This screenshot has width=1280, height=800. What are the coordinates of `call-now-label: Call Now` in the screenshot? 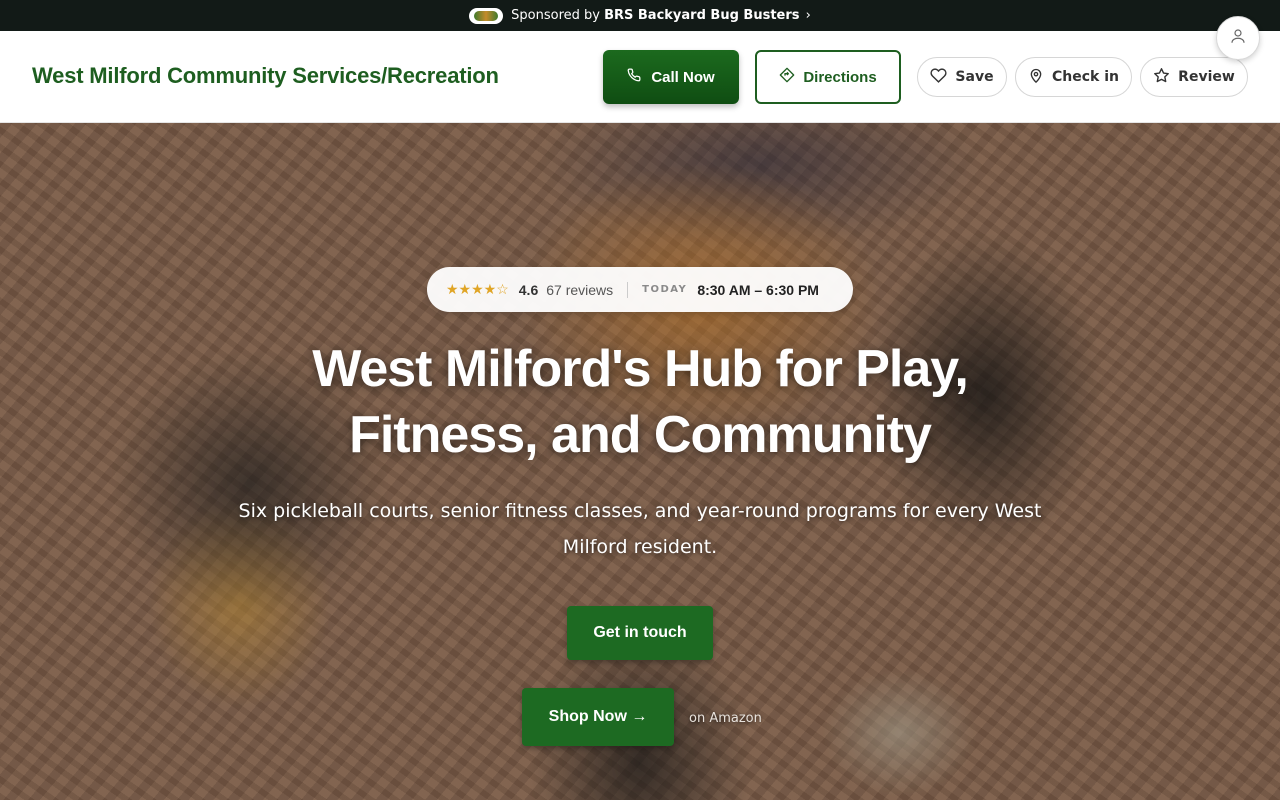 It's located at (683, 77).